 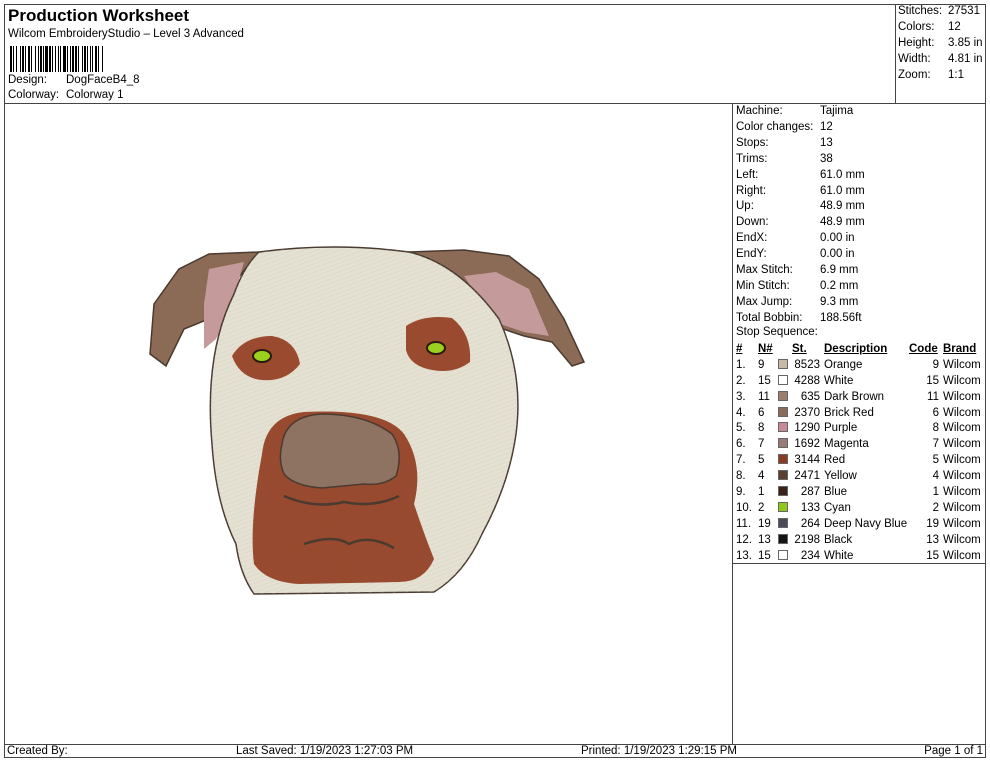 What do you see at coordinates (859, 413) in the screenshot?
I see `table-row: 4. 6 2370 Brick Red 6 Wilcom` at bounding box center [859, 413].